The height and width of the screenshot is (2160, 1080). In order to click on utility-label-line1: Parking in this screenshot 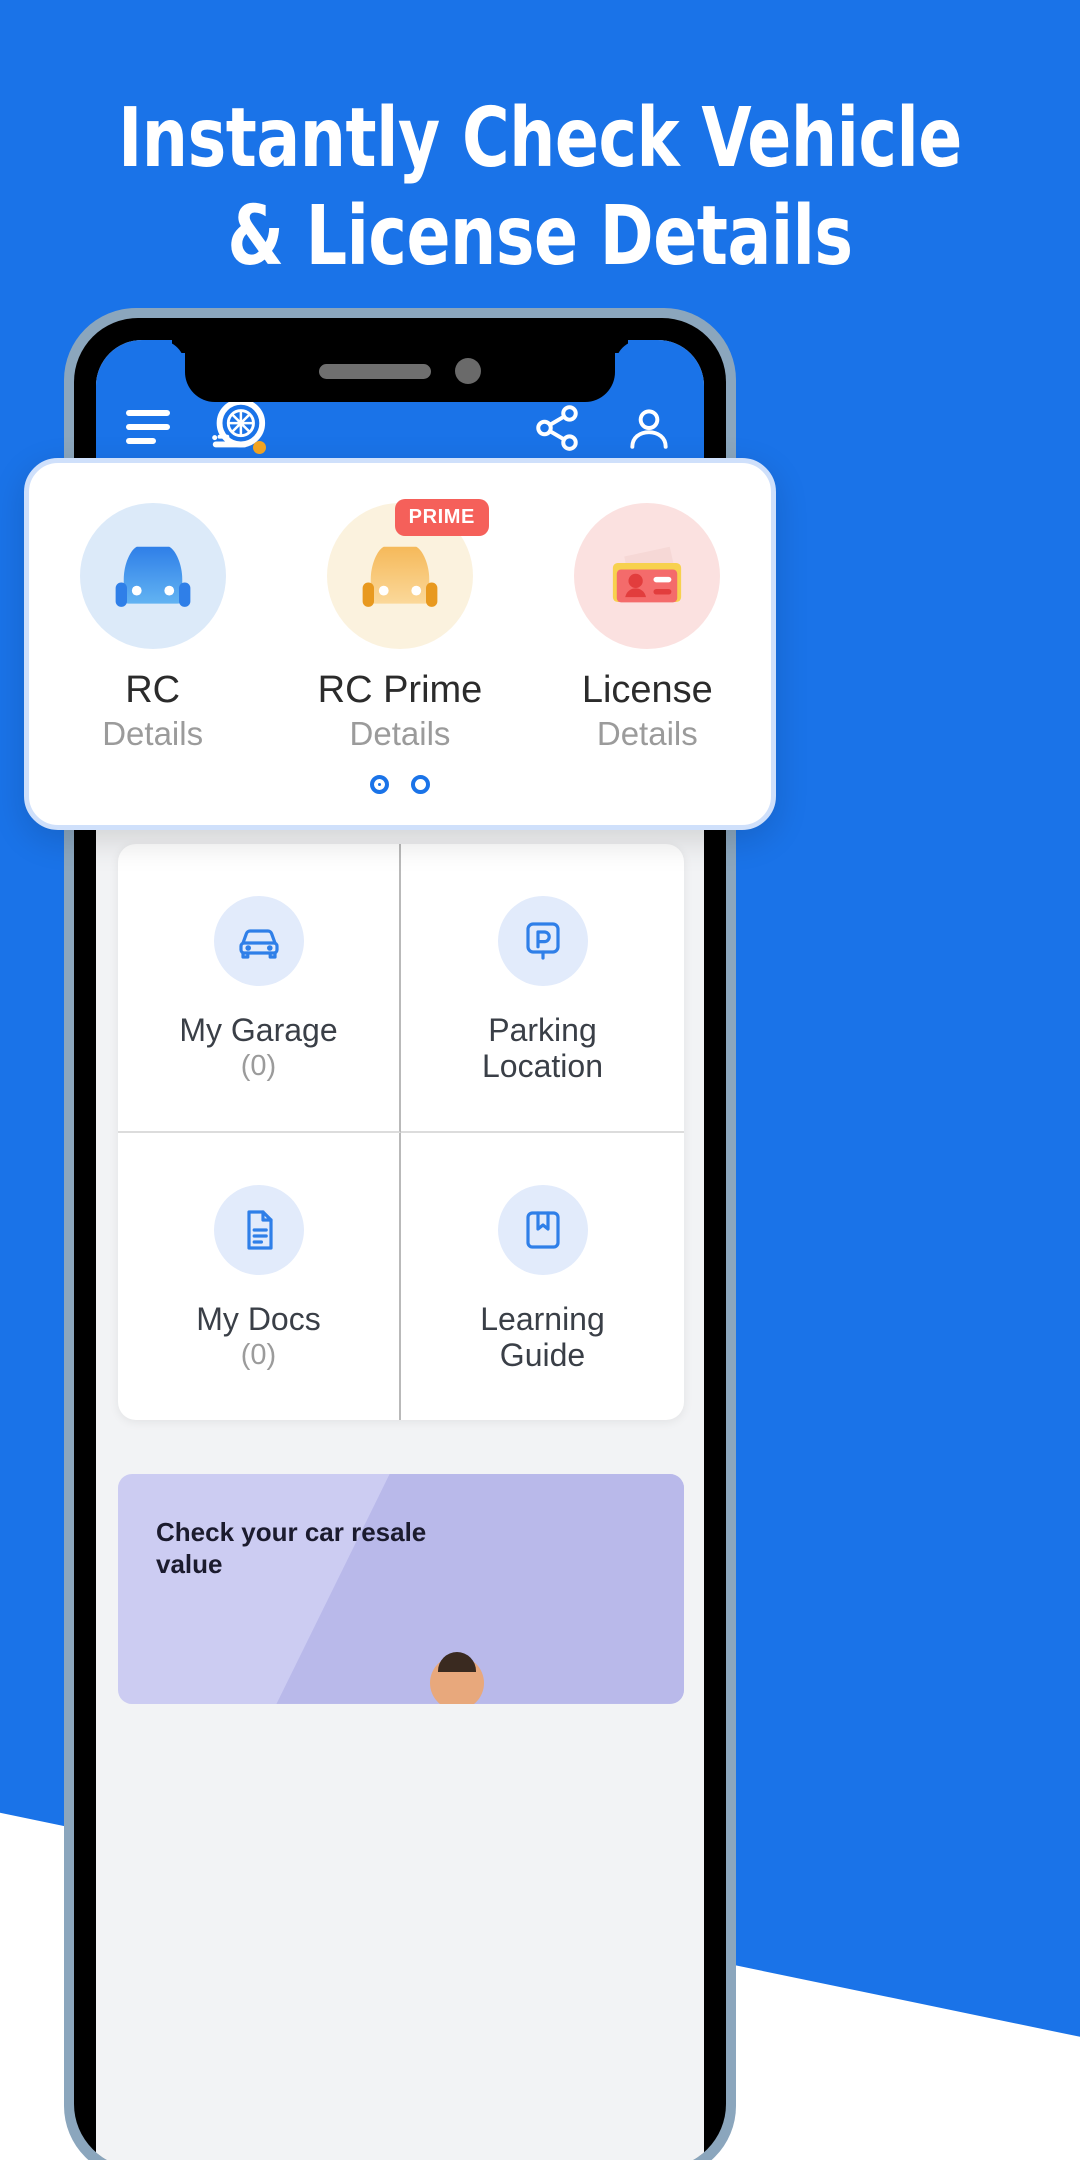, I will do `click(542, 1030)`.